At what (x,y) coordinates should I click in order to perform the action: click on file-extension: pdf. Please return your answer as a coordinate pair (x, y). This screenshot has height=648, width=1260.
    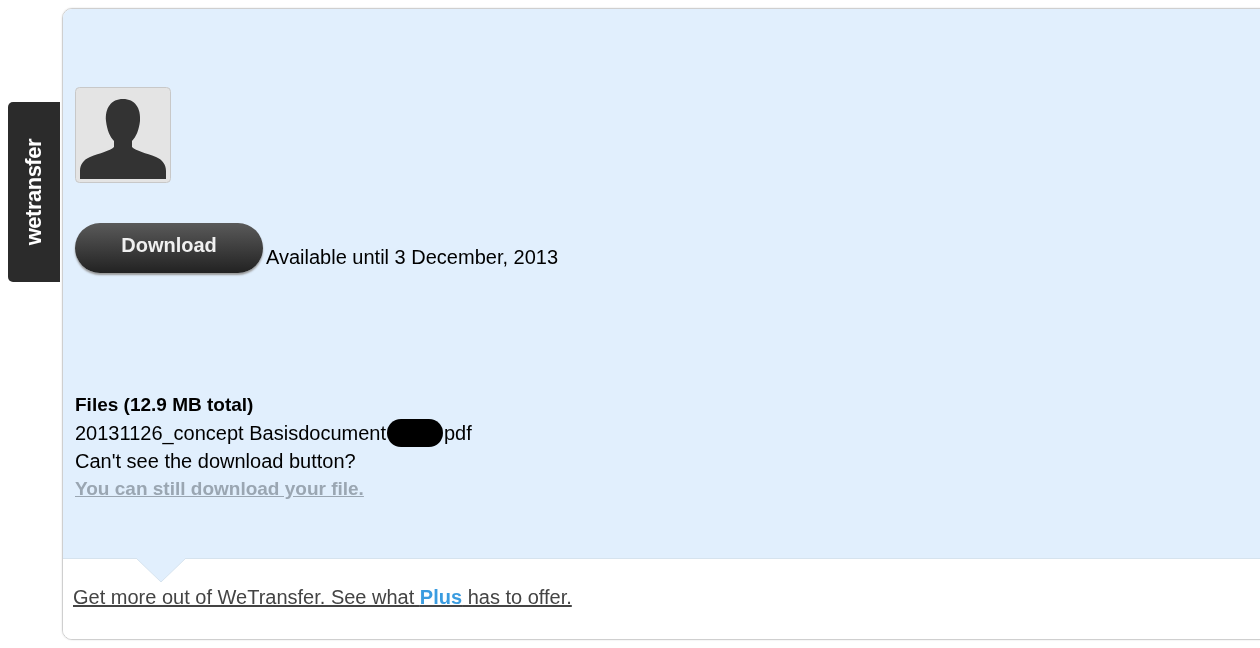
    Looking at the image, I should click on (457, 433).